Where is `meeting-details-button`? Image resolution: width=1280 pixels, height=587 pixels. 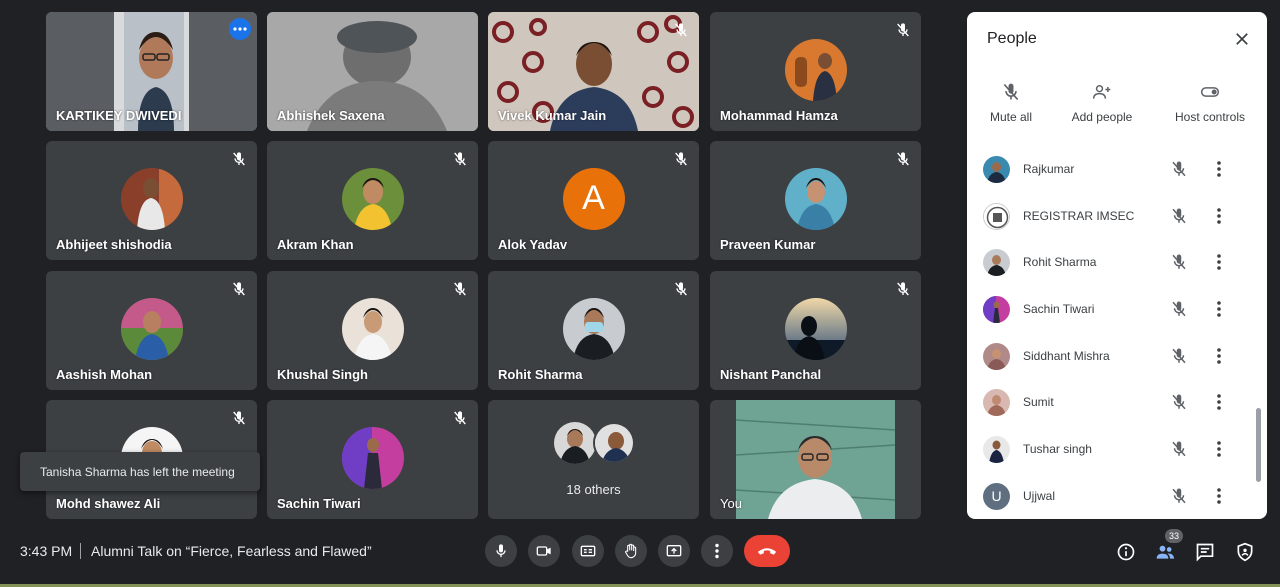 meeting-details-button is located at coordinates (1126, 552).